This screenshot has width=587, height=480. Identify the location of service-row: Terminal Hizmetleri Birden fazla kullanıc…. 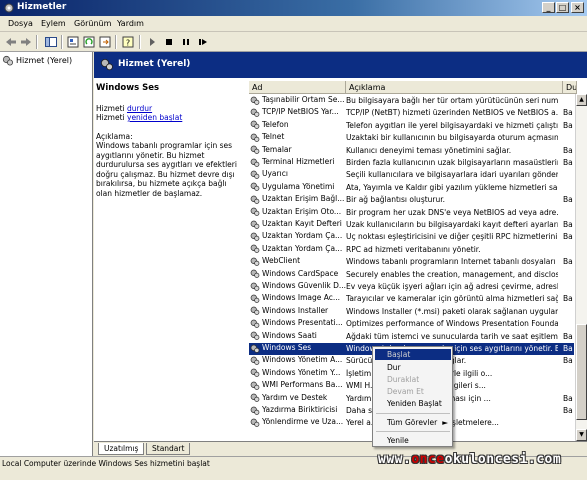
(411, 163).